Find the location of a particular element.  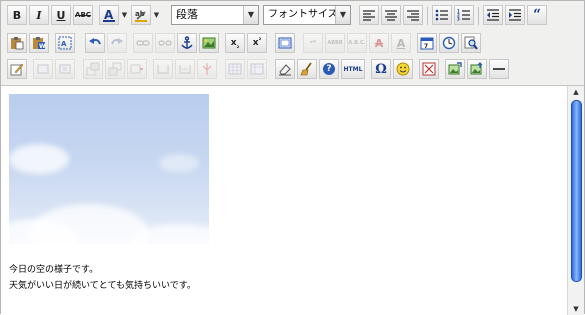

abbr-button: ABBR is located at coordinates (335, 43).